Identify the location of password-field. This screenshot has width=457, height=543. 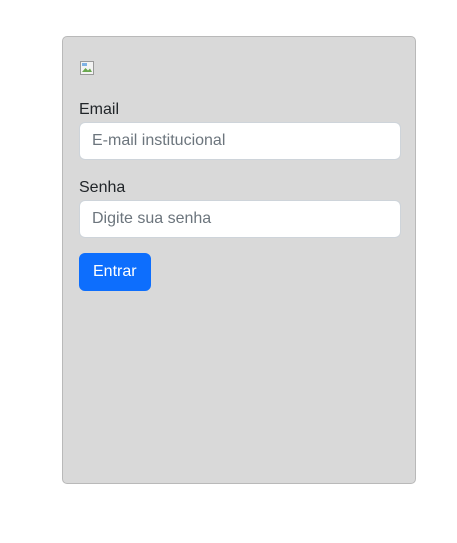
(240, 219).